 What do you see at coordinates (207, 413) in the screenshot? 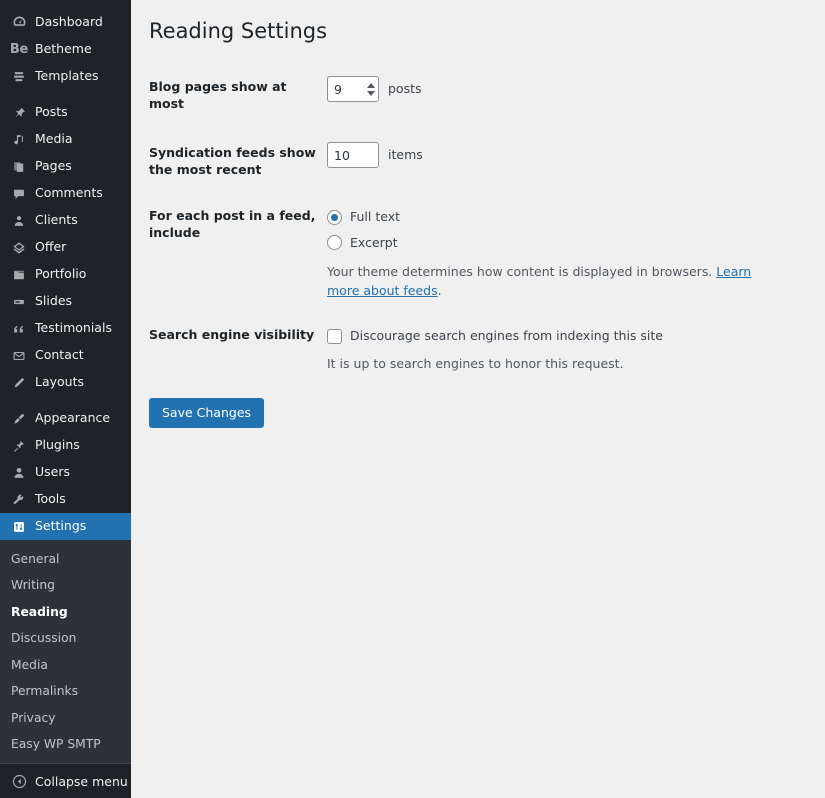
I see `save-changes-button: Save Changes` at bounding box center [207, 413].